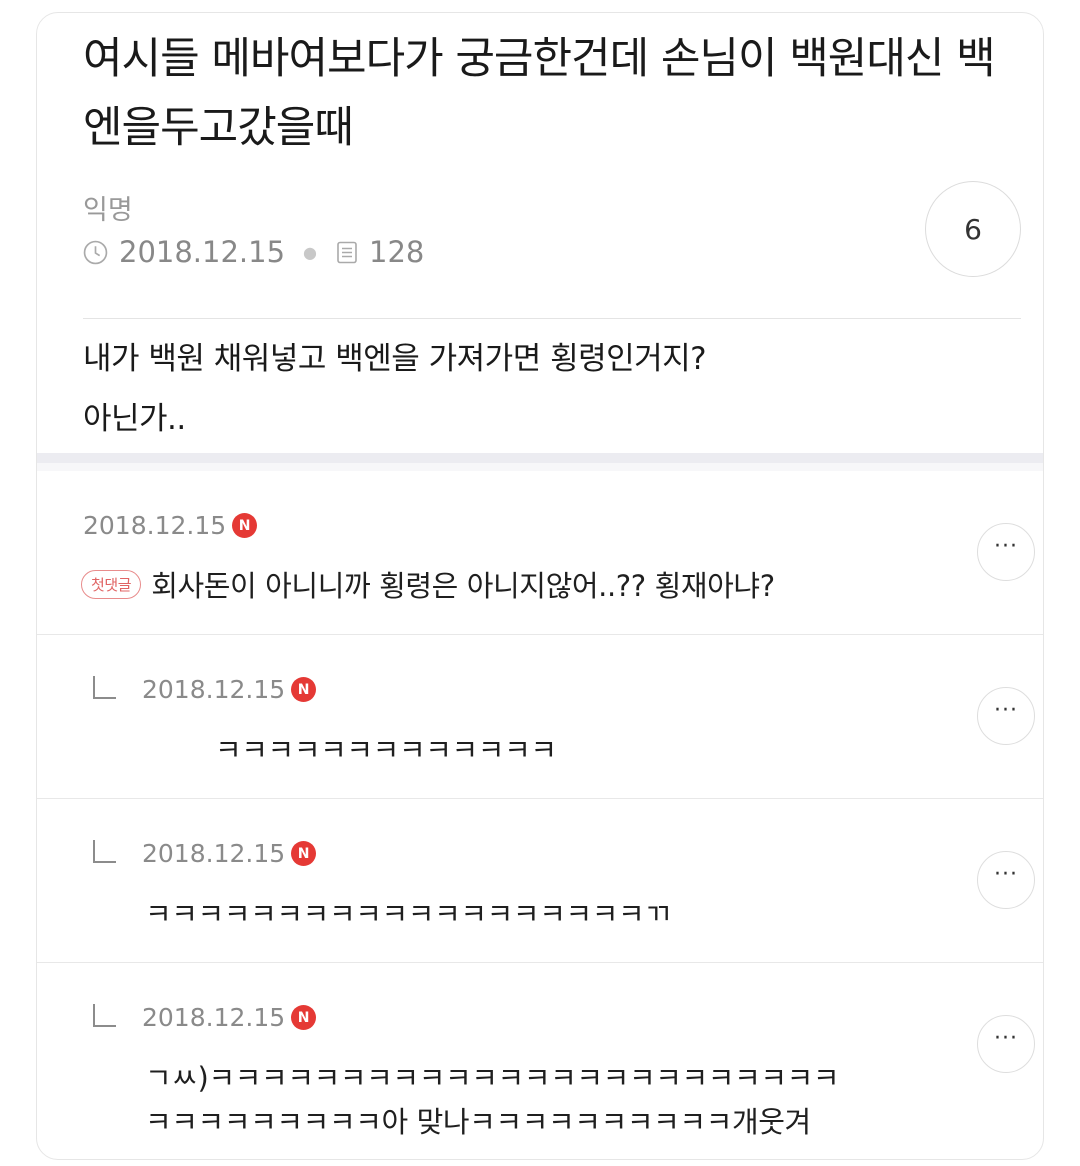 Image resolution: width=1080 pixels, height=1166 pixels. I want to click on reply-item: 2018.12.15 N ㅋㅋㅋㅋㅋㅋㅋㅋㅋㅋㅋㅋㅋㅋㅋㅋㅋㅋㅋㄲ ···, so click(540, 881).